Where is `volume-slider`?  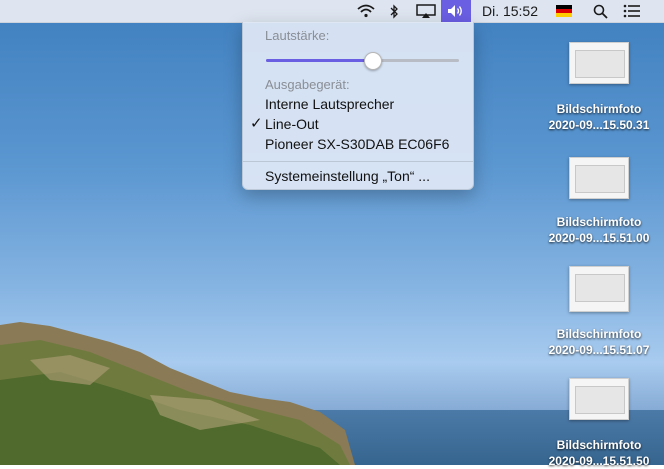
volume-slider is located at coordinates (362, 61).